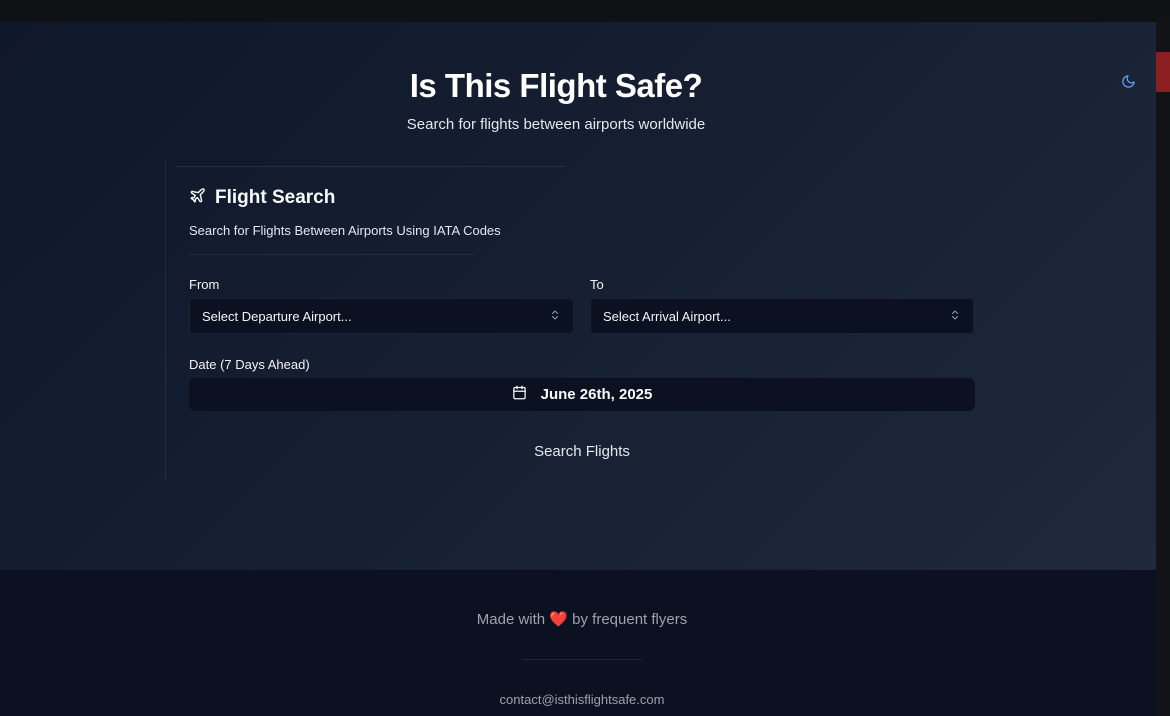 Image resolution: width=1170 pixels, height=716 pixels. I want to click on search-flights-button: Search Flights, so click(582, 451).